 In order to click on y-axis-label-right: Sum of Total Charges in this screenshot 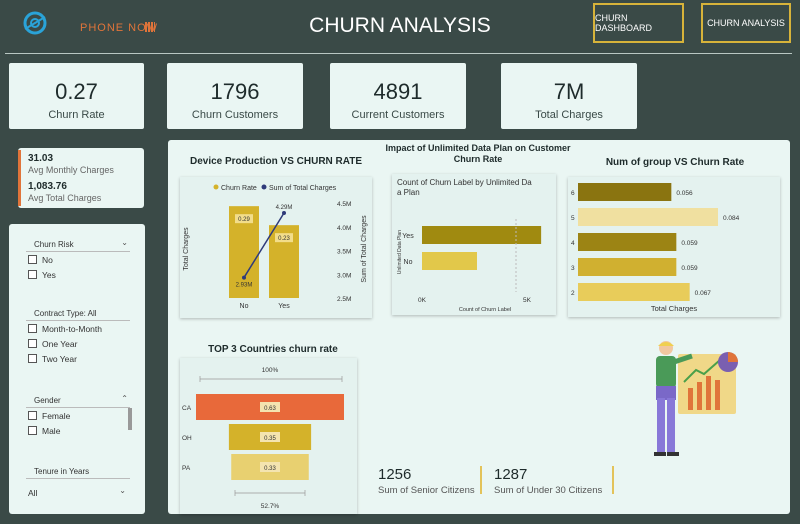, I will do `click(364, 249)`.